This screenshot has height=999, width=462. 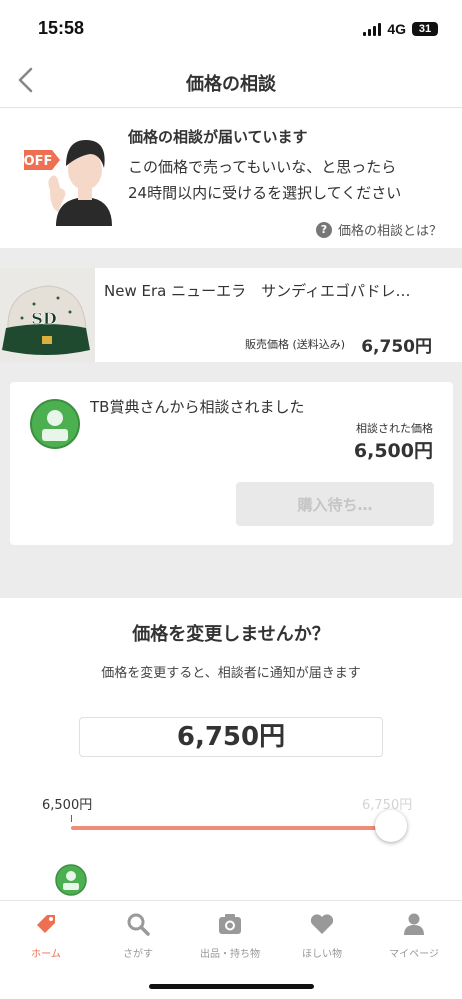 I want to click on network-label: 4G, so click(x=396, y=29).